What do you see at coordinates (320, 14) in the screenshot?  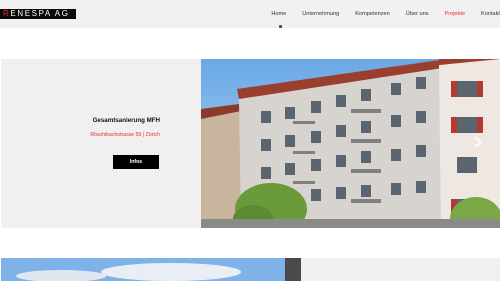 I see `nav-unternehmung: Unternehmung` at bounding box center [320, 14].